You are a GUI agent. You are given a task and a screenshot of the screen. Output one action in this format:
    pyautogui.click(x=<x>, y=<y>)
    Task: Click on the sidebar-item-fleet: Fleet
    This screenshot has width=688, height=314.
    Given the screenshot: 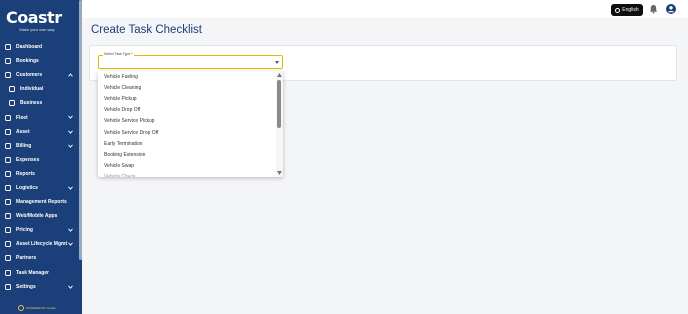 What is the action you would take?
    pyautogui.click(x=41, y=117)
    